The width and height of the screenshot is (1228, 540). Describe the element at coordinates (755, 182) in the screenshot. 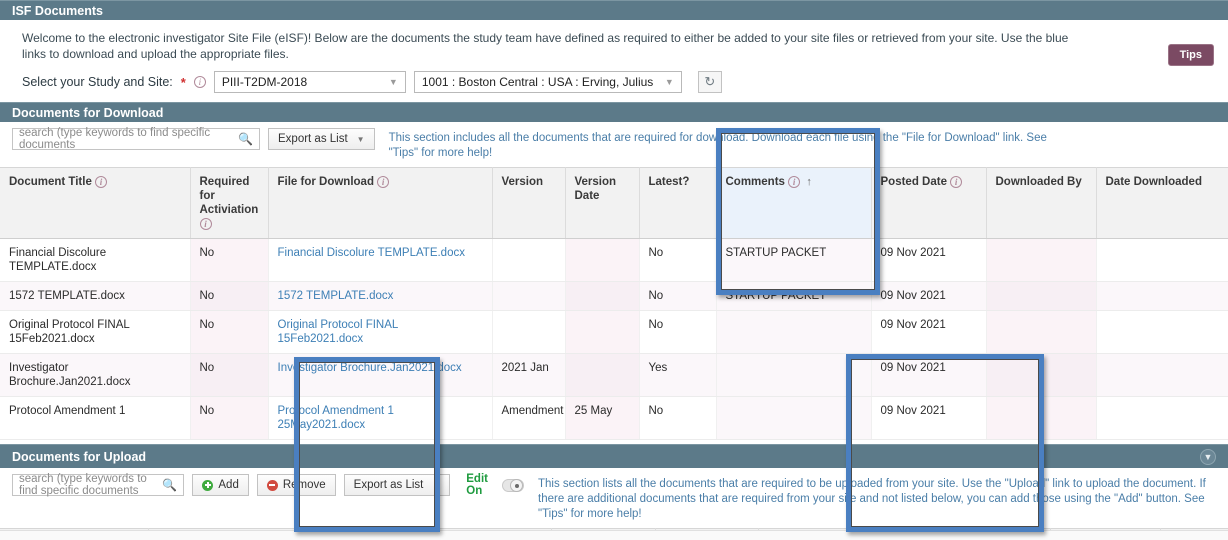

I see `col-label: Comments` at that location.